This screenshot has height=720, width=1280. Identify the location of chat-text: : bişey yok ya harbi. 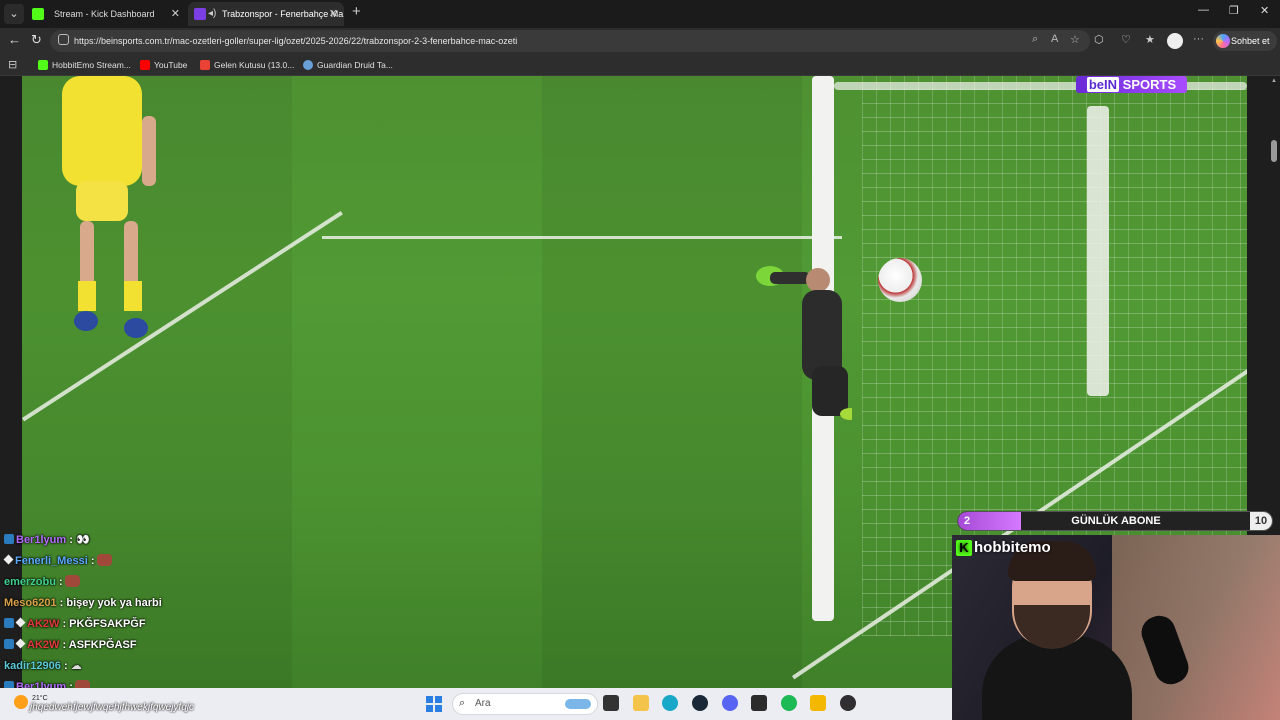
(110, 603).